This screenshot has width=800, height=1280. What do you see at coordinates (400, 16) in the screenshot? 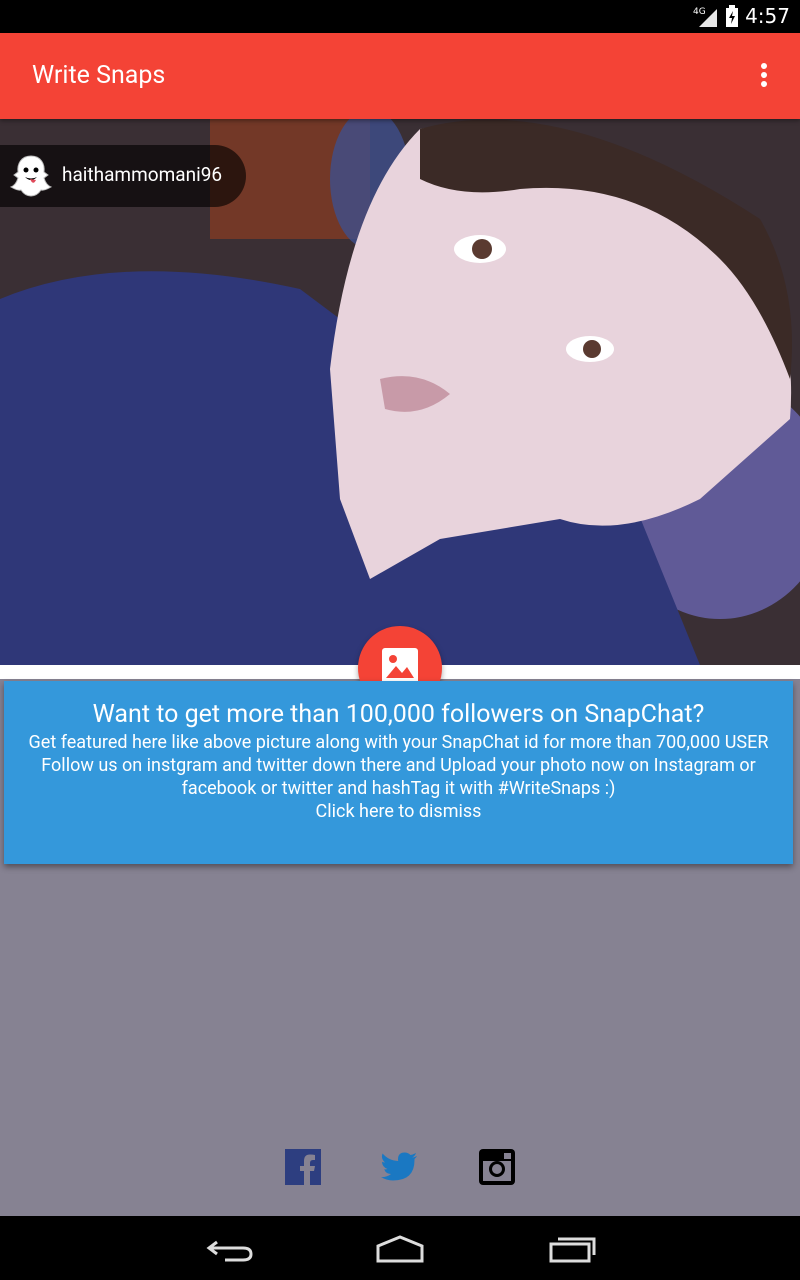
I see `status-bar: 4G 4:57` at bounding box center [400, 16].